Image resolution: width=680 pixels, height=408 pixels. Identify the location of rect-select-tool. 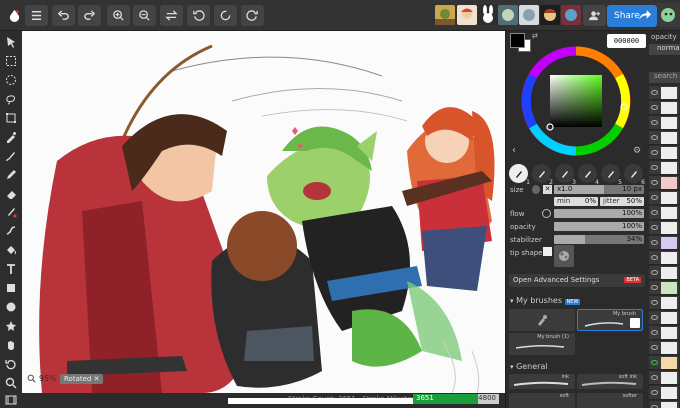
(11, 61).